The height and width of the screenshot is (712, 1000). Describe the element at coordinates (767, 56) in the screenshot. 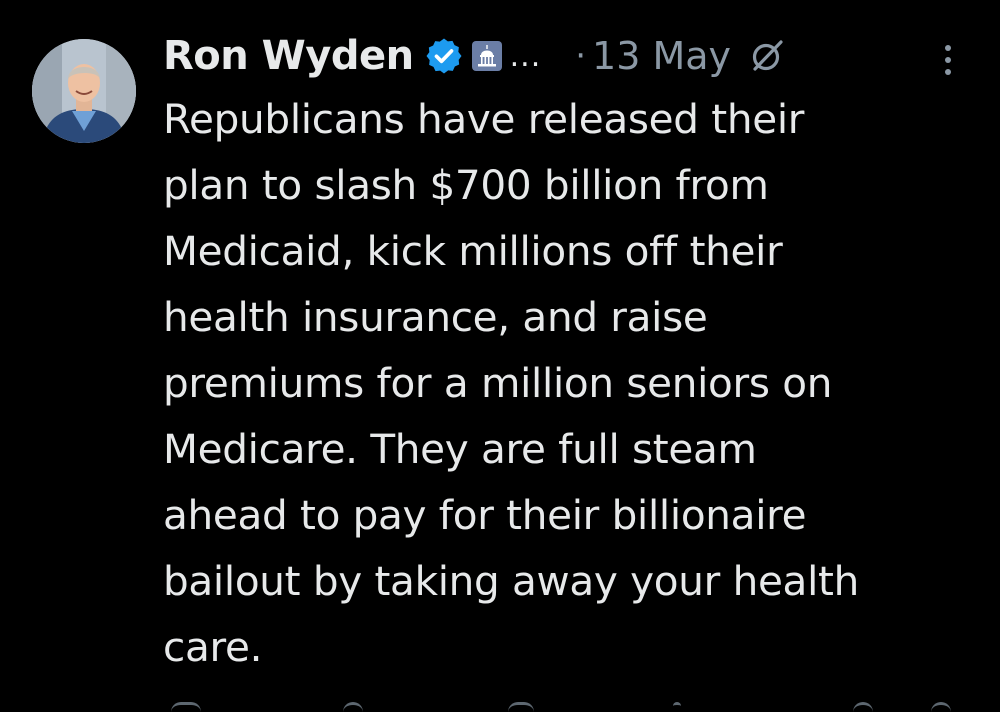

I see `grok-icon` at that location.